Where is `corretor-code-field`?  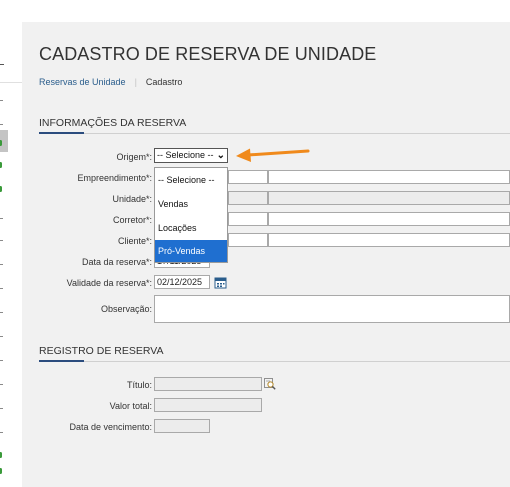
corretor-code-field is located at coordinates (248, 219).